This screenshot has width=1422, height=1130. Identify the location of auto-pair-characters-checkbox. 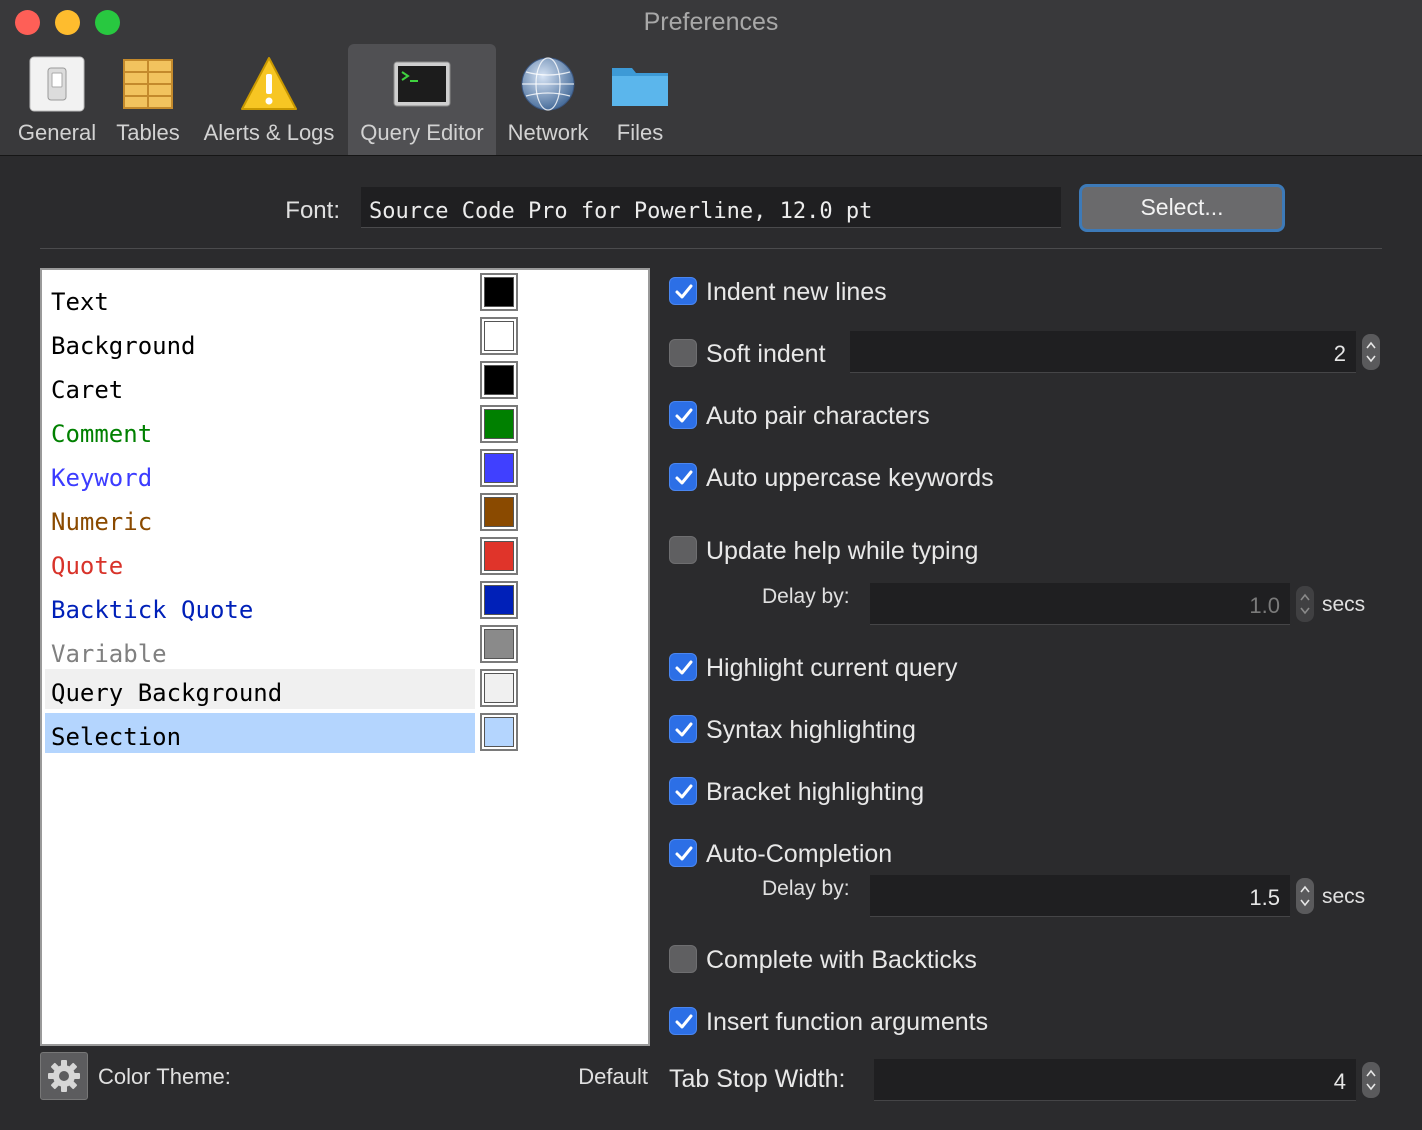
(683, 415).